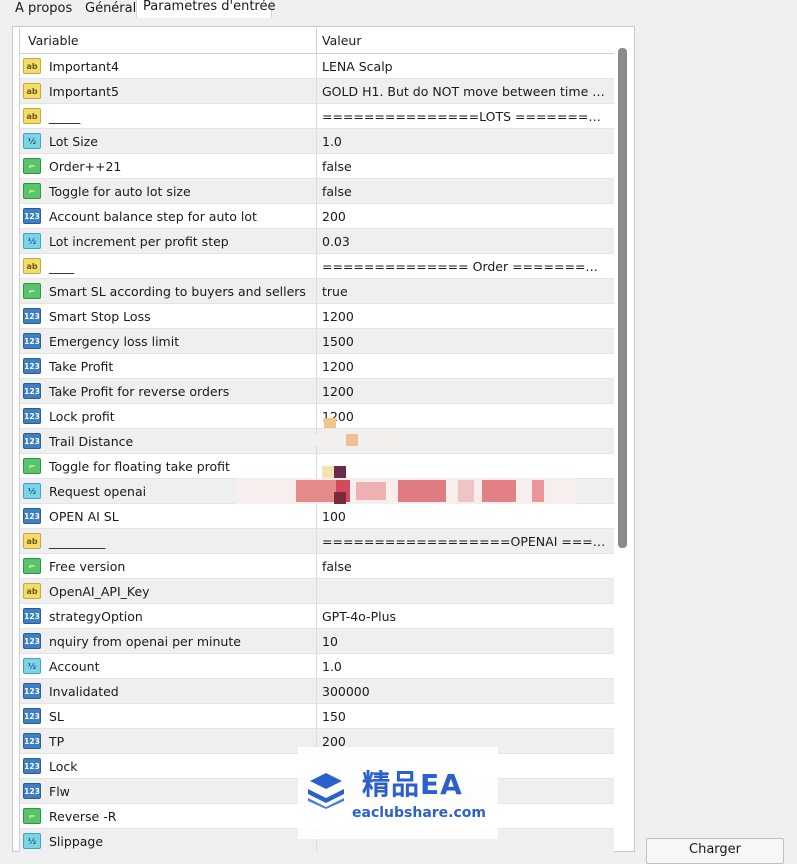  I want to click on parameter-value: true, so click(465, 291).